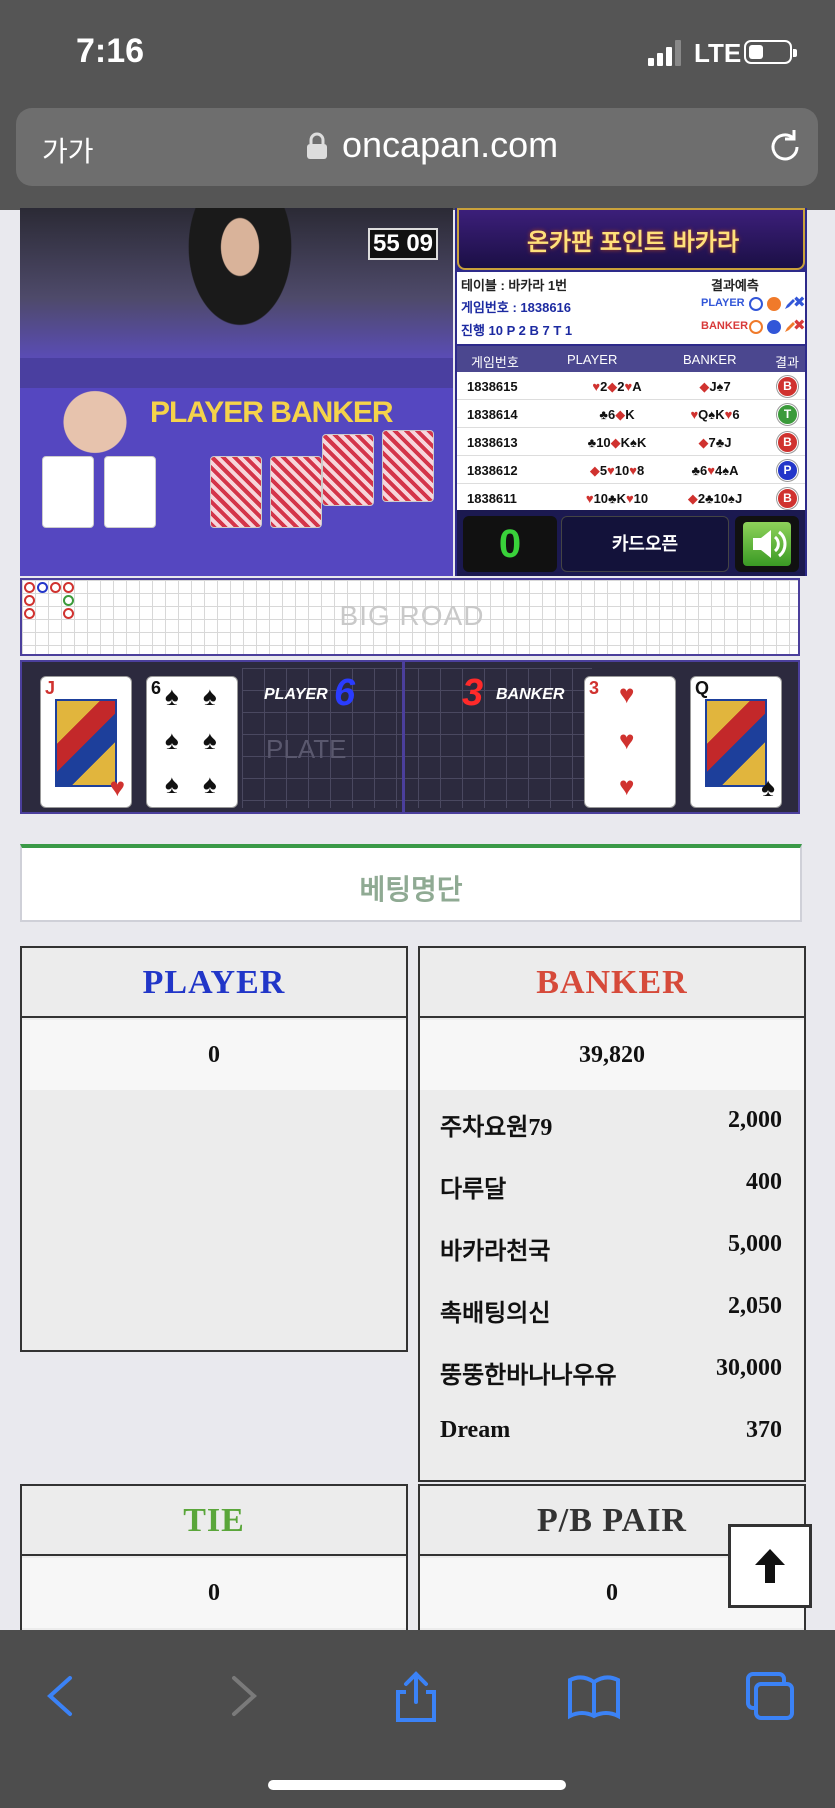  I want to click on result-badge: P, so click(787, 470).